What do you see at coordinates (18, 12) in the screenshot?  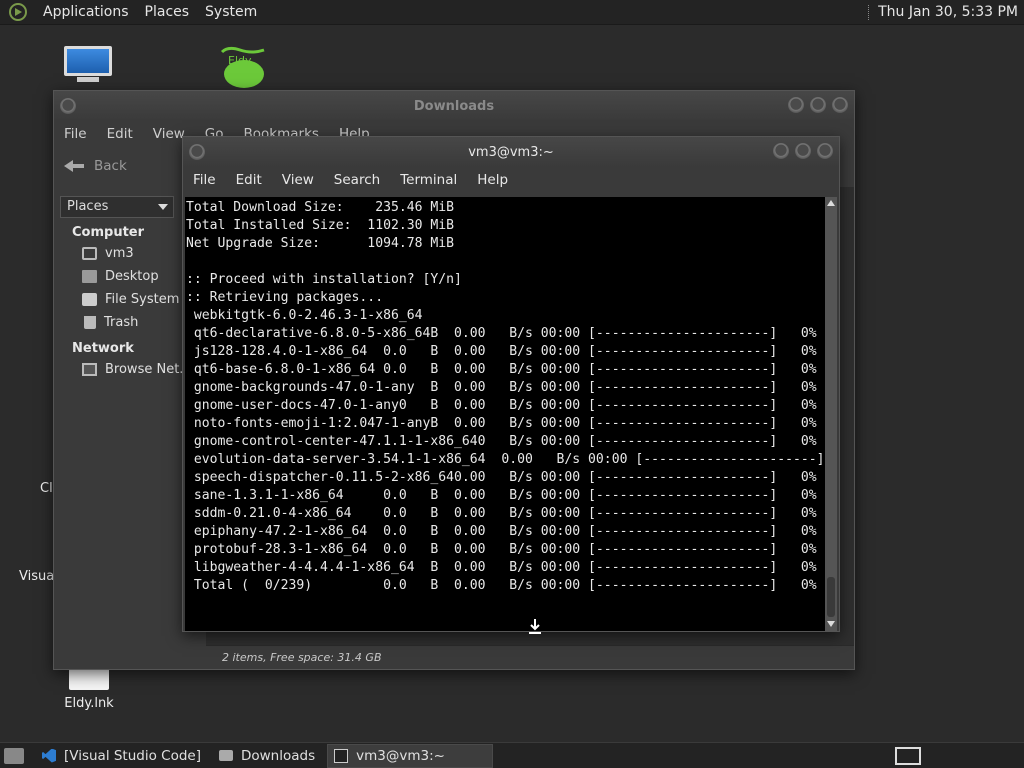 I see `distro-logo-icon` at bounding box center [18, 12].